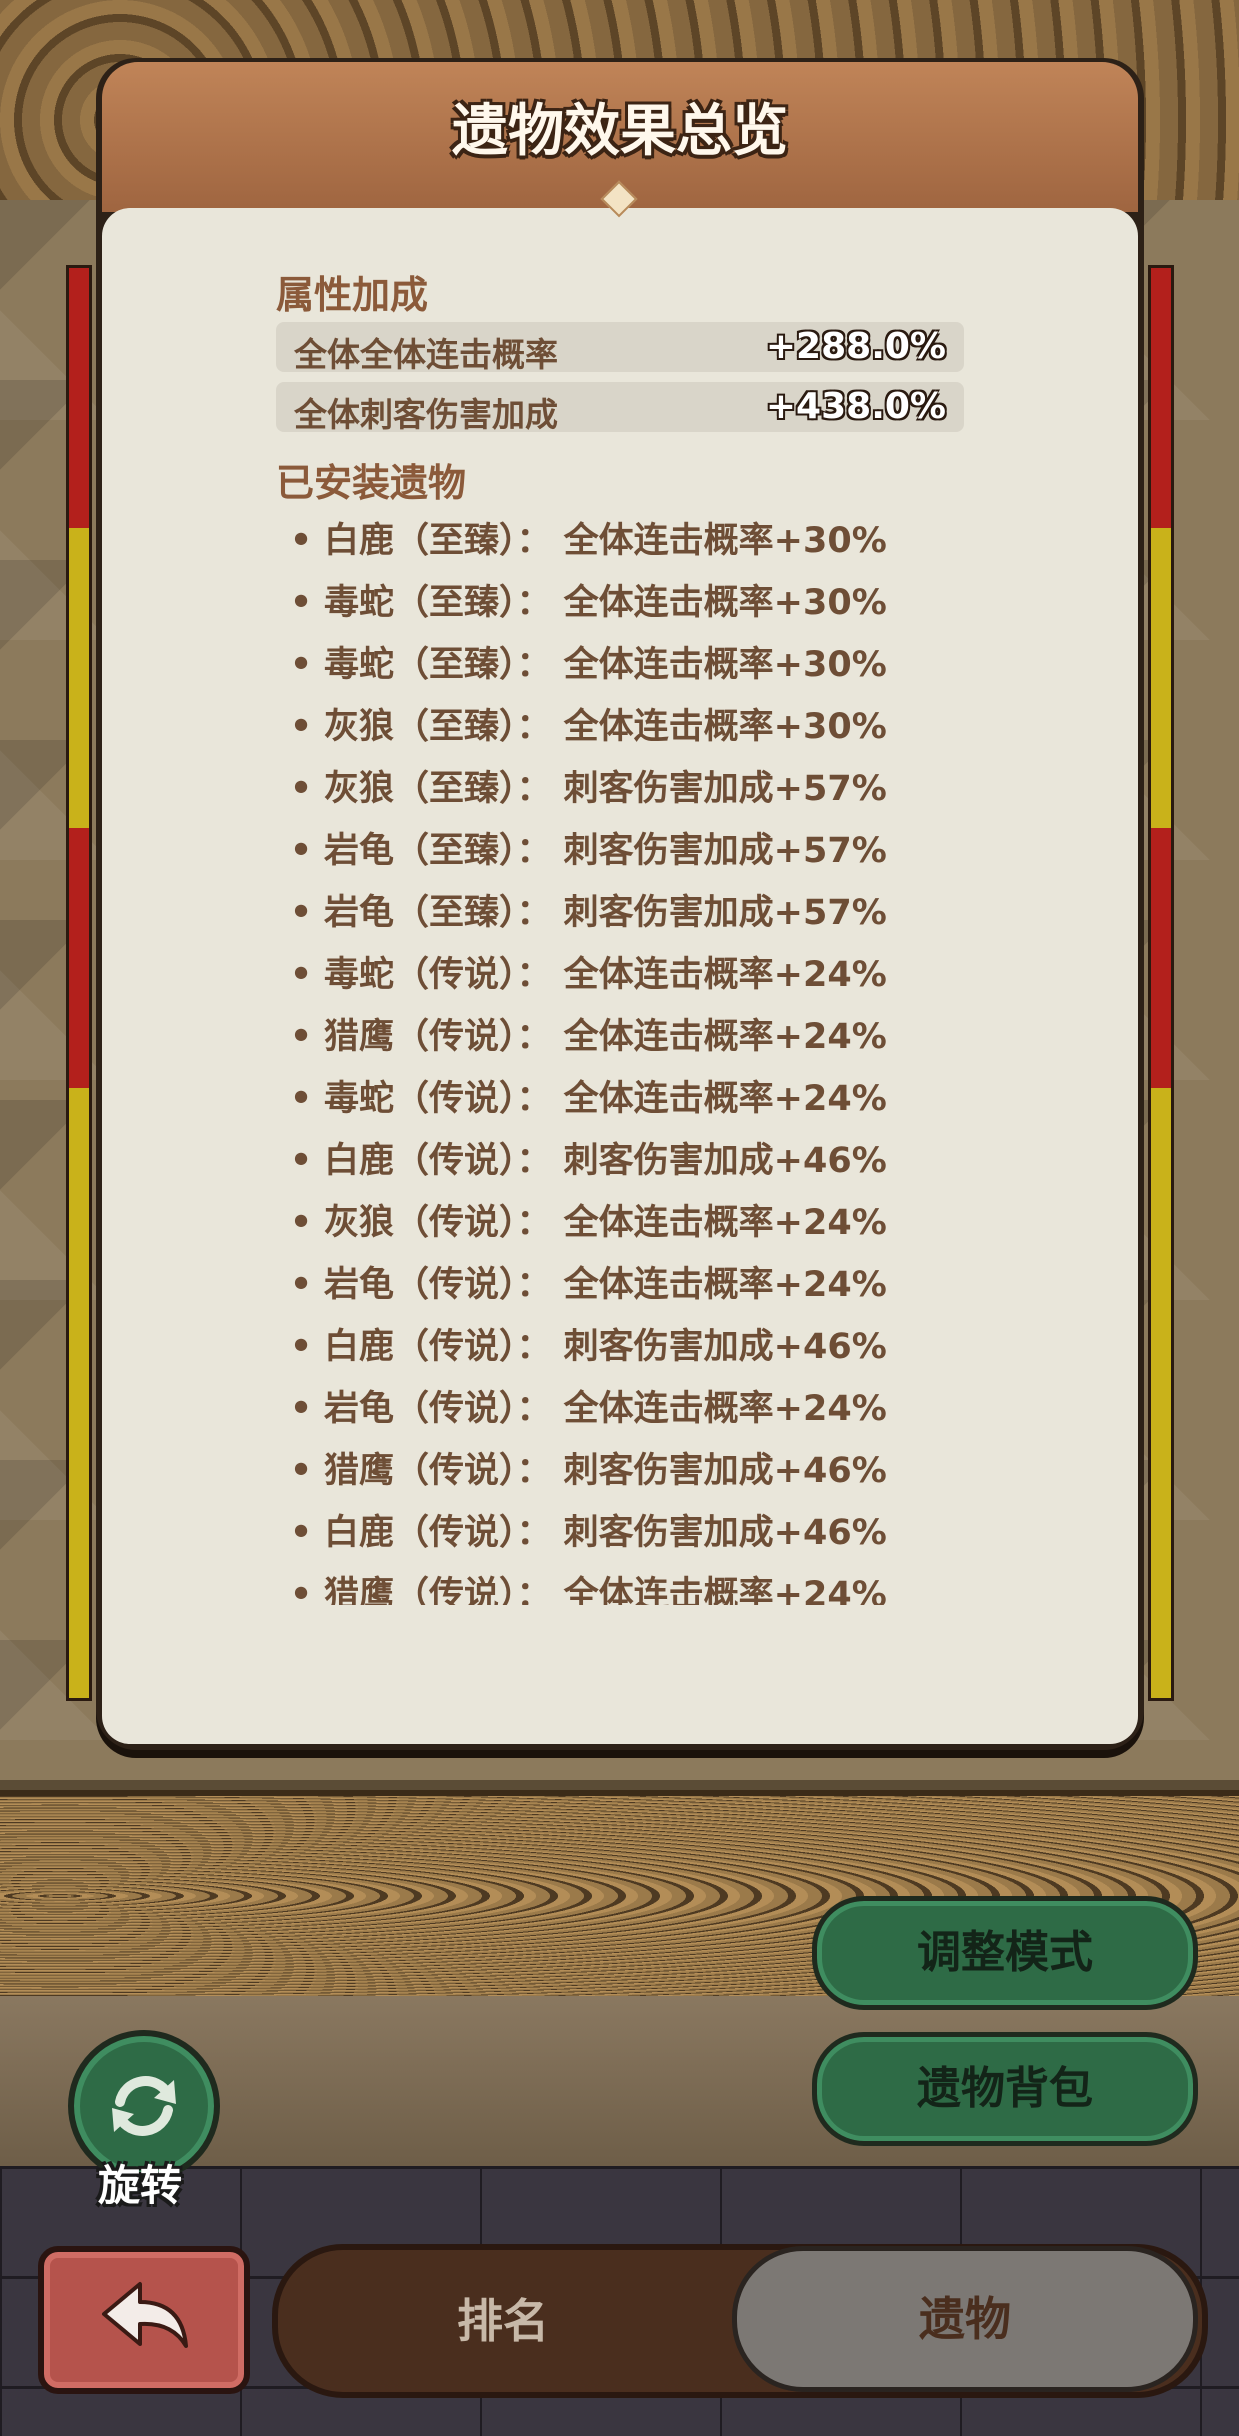 The width and height of the screenshot is (1239, 2436). I want to click on installed-relics-section-title: 已安装遗物, so click(371, 483).